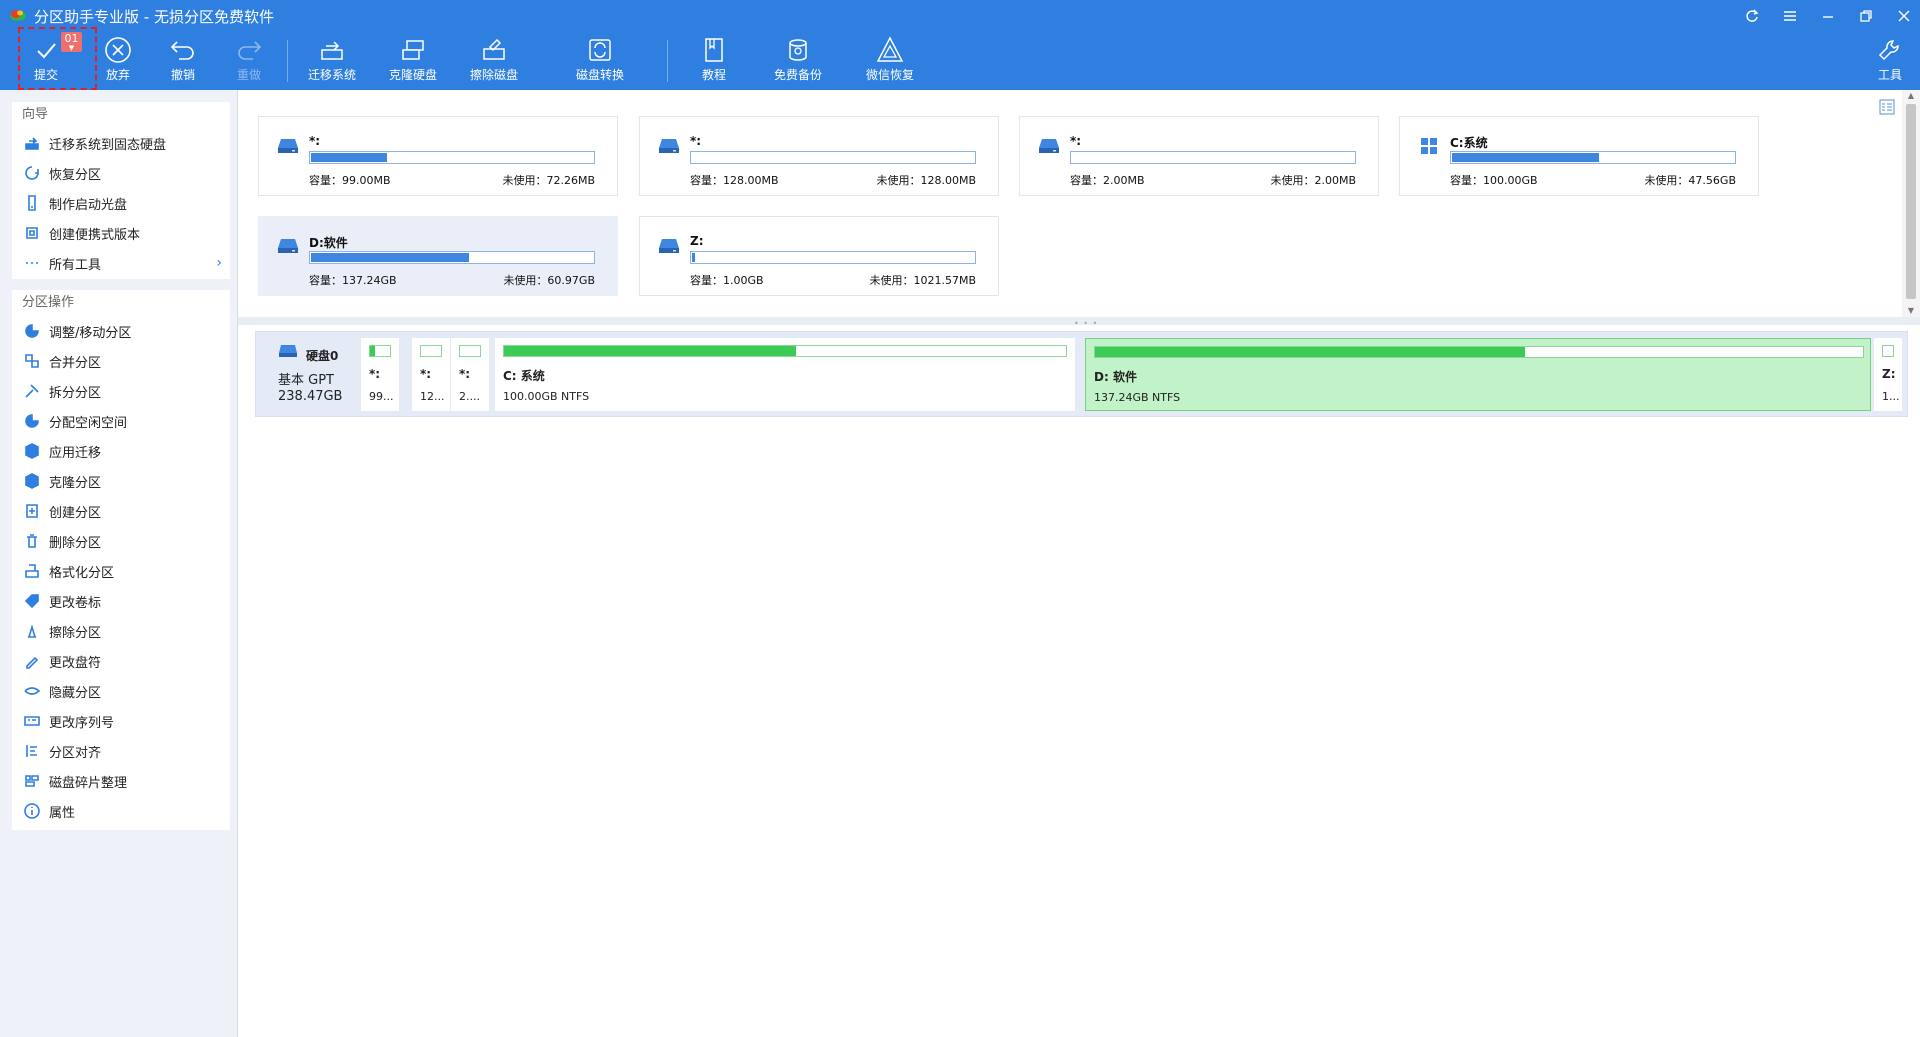 The height and width of the screenshot is (1037, 1920). Describe the element at coordinates (1828, 16) in the screenshot. I see `minimize-button` at that location.